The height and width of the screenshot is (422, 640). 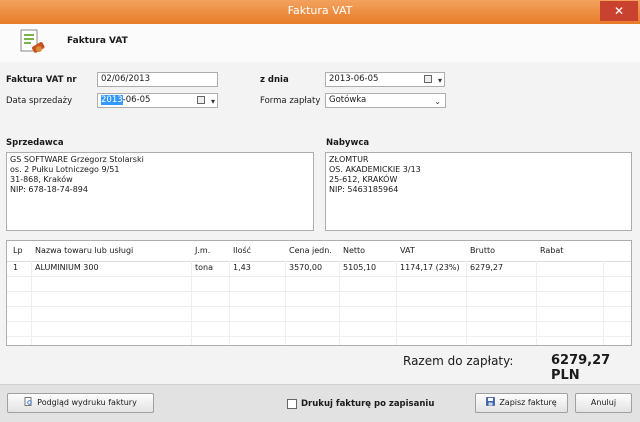 I want to click on save-invoice-button: Zapisz fakturę, so click(x=521, y=403).